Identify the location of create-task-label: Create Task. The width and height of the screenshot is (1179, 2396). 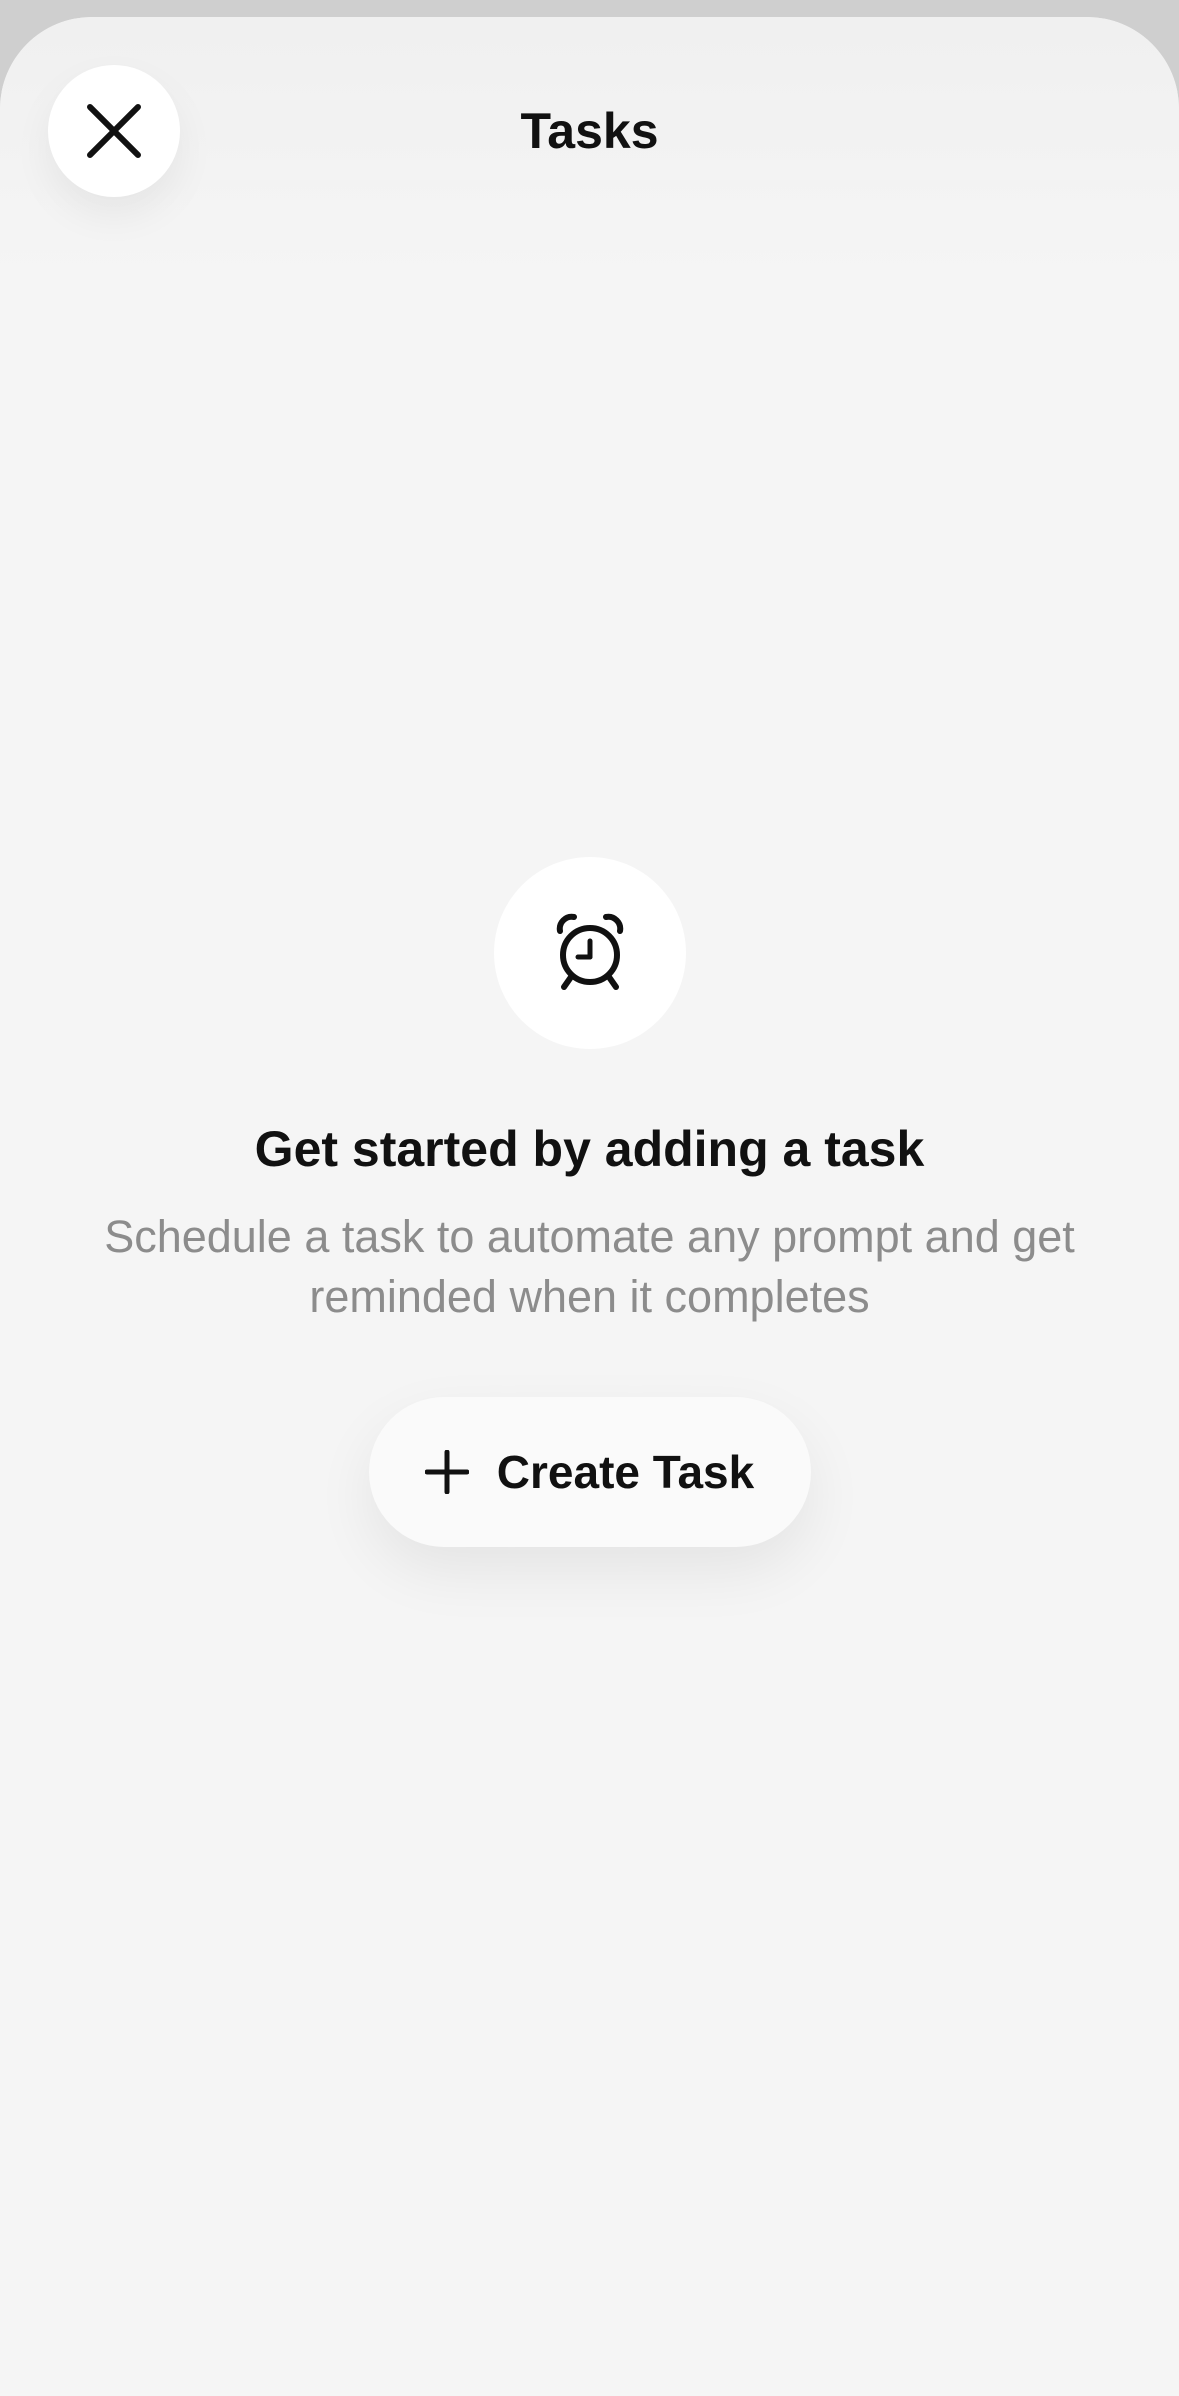
(625, 1472).